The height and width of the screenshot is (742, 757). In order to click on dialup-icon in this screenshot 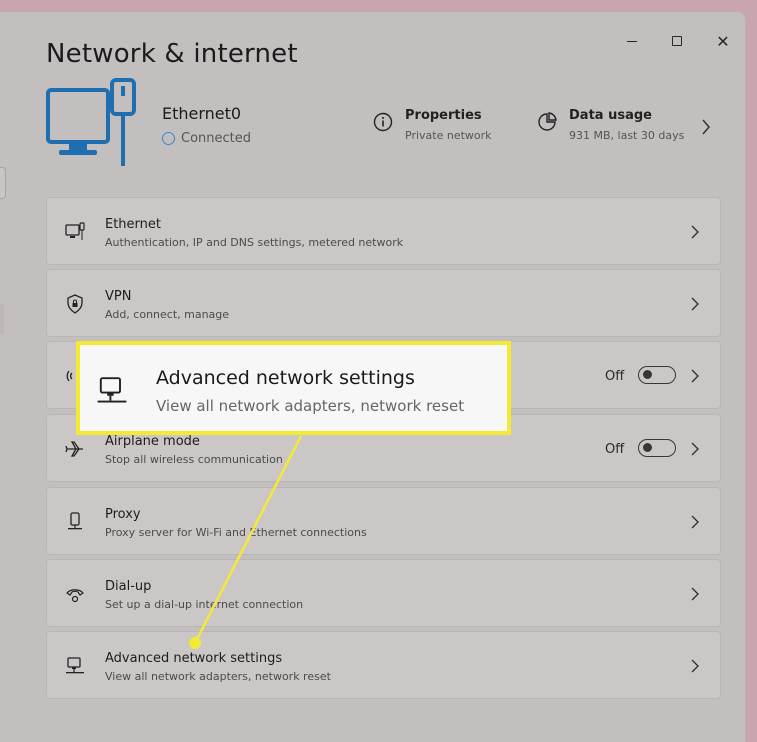, I will do `click(75, 596)`.